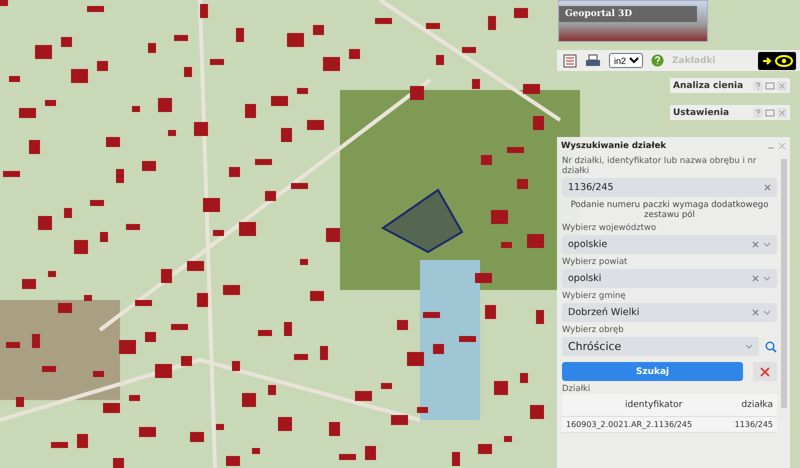 This screenshot has height=468, width=800. What do you see at coordinates (654, 405) in the screenshot?
I see `column-header: identyfikator` at bounding box center [654, 405].